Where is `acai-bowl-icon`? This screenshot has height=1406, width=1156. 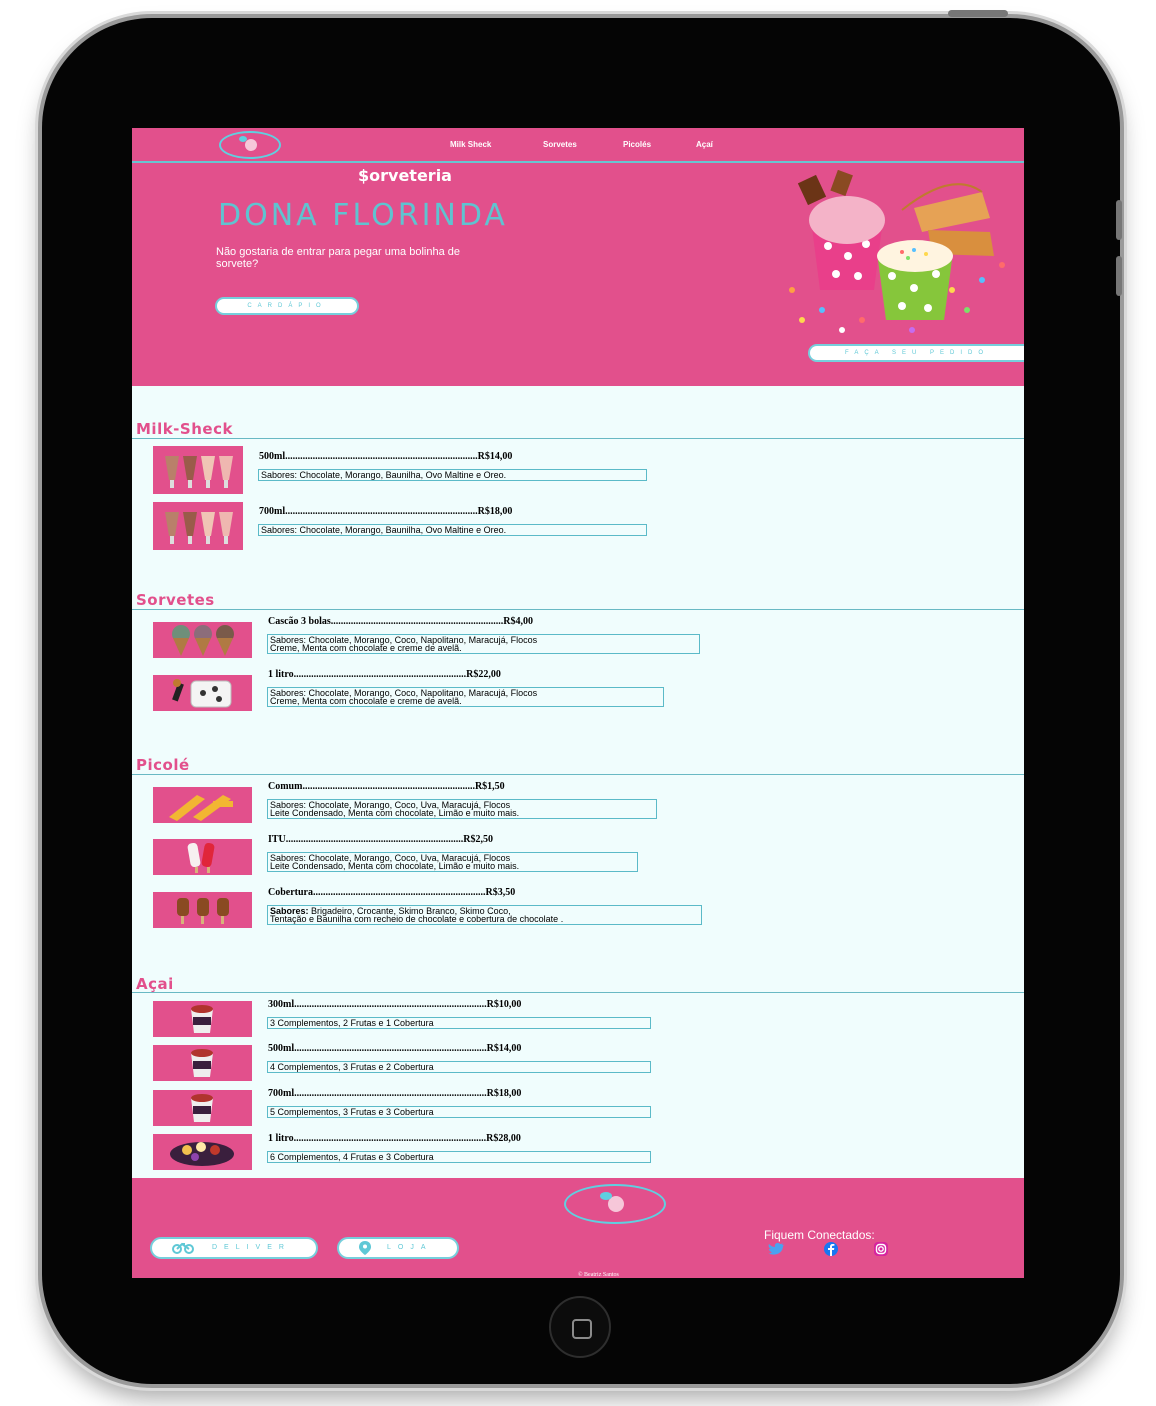 acai-bowl-icon is located at coordinates (202, 1154).